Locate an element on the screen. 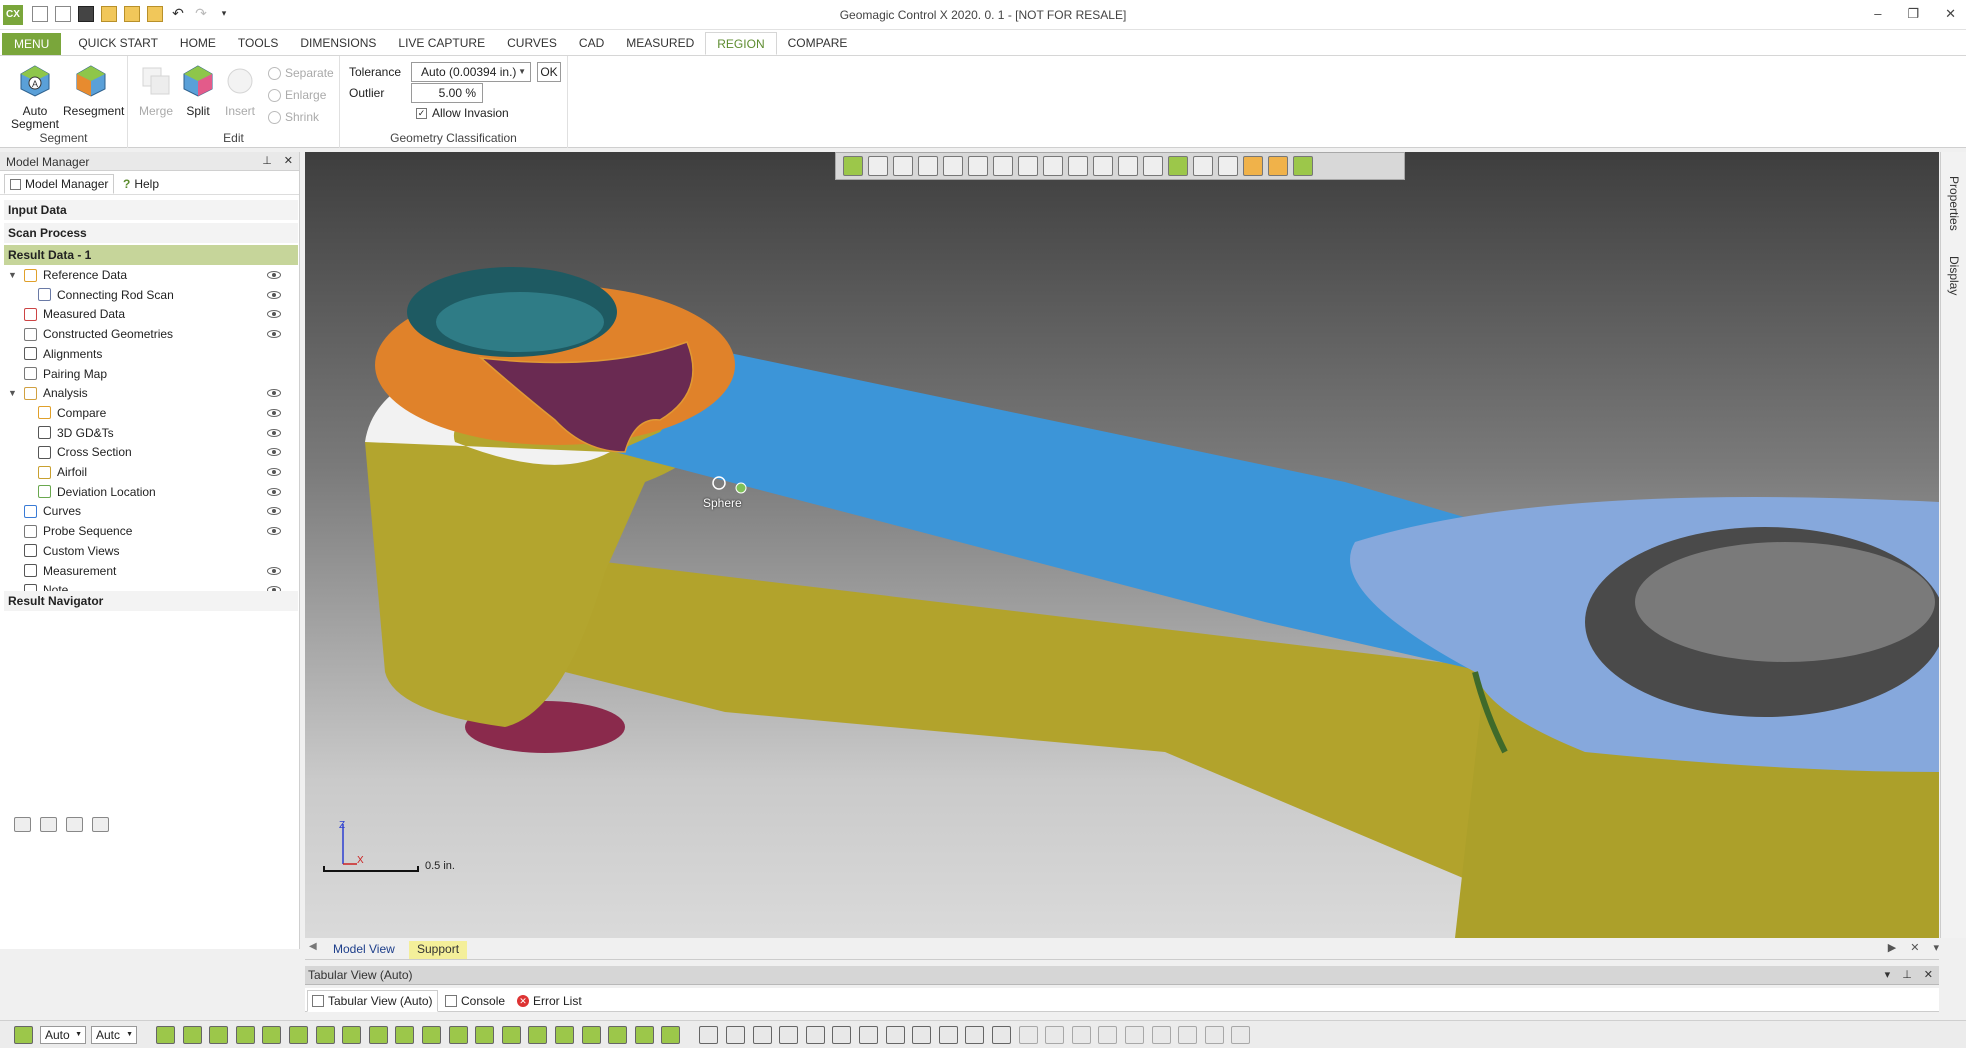 Image resolution: width=1966 pixels, height=1048 pixels. tree-item: Measured Data is located at coordinates (66, 314).